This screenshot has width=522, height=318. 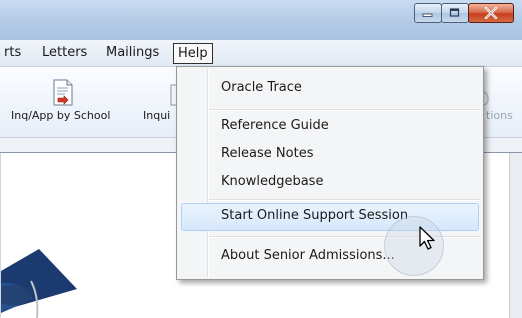 What do you see at coordinates (39, 283) in the screenshot?
I see `graduation-cap-icon` at bounding box center [39, 283].